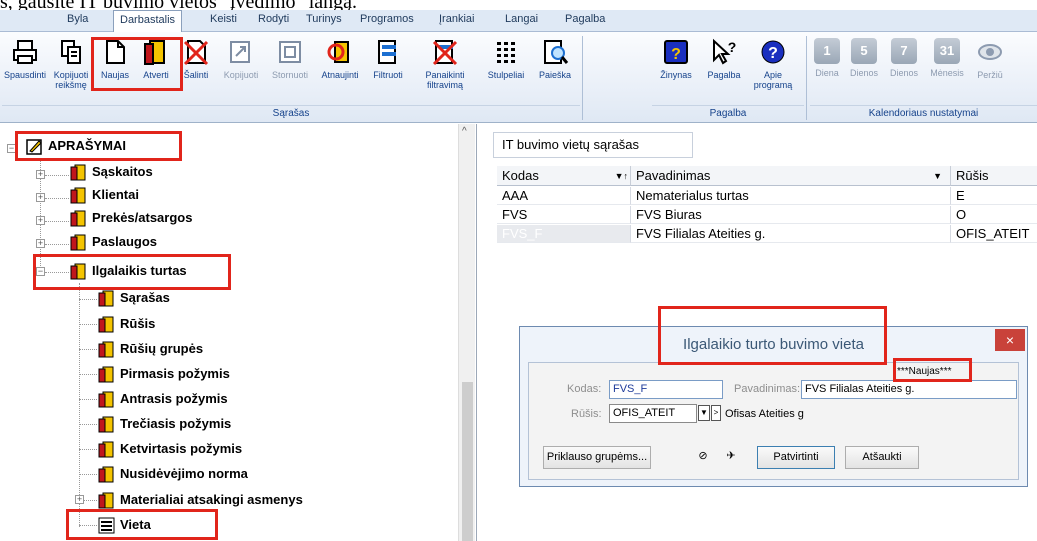  Describe the element at coordinates (666, 389) in the screenshot. I see `kodas-input: FVS_F` at that location.